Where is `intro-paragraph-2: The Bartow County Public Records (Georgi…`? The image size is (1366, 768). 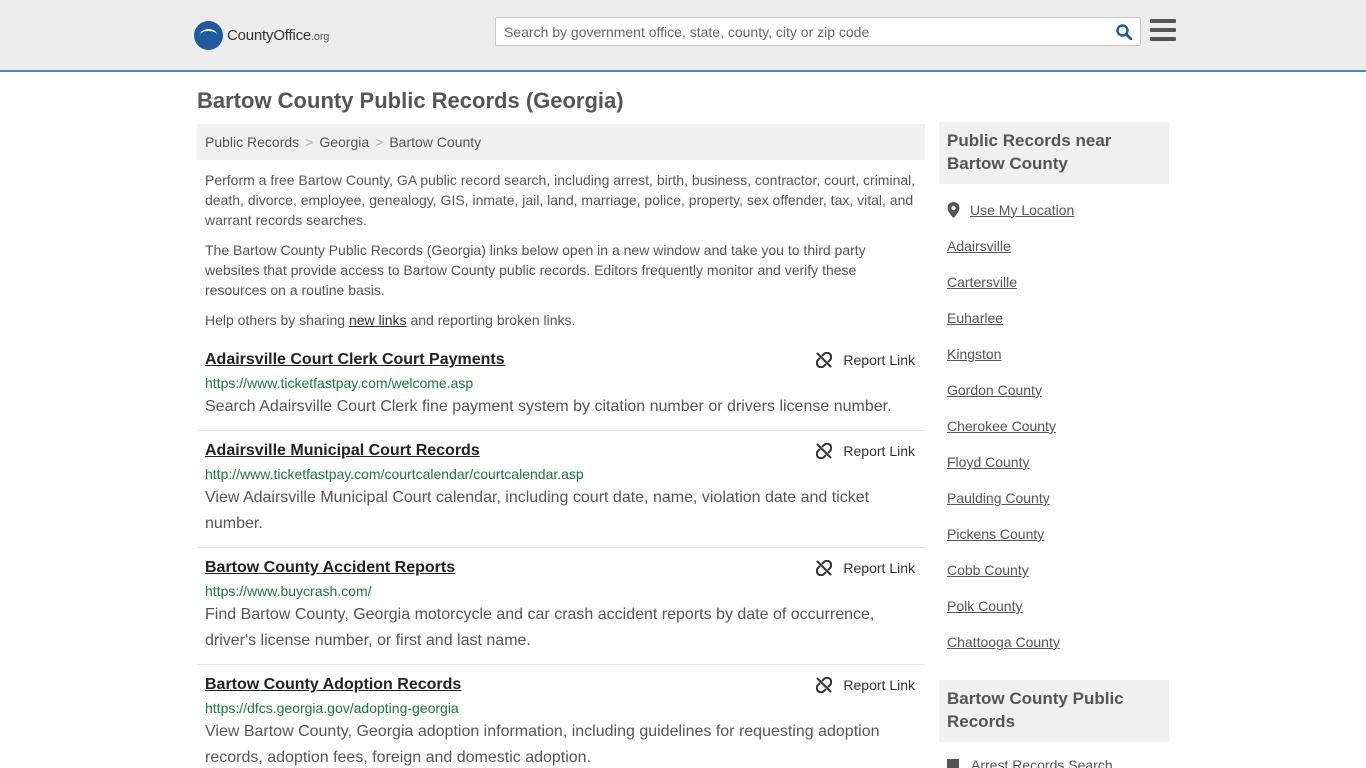 intro-paragraph-2: The Bartow County Public Records (Georgi… is located at coordinates (535, 270).